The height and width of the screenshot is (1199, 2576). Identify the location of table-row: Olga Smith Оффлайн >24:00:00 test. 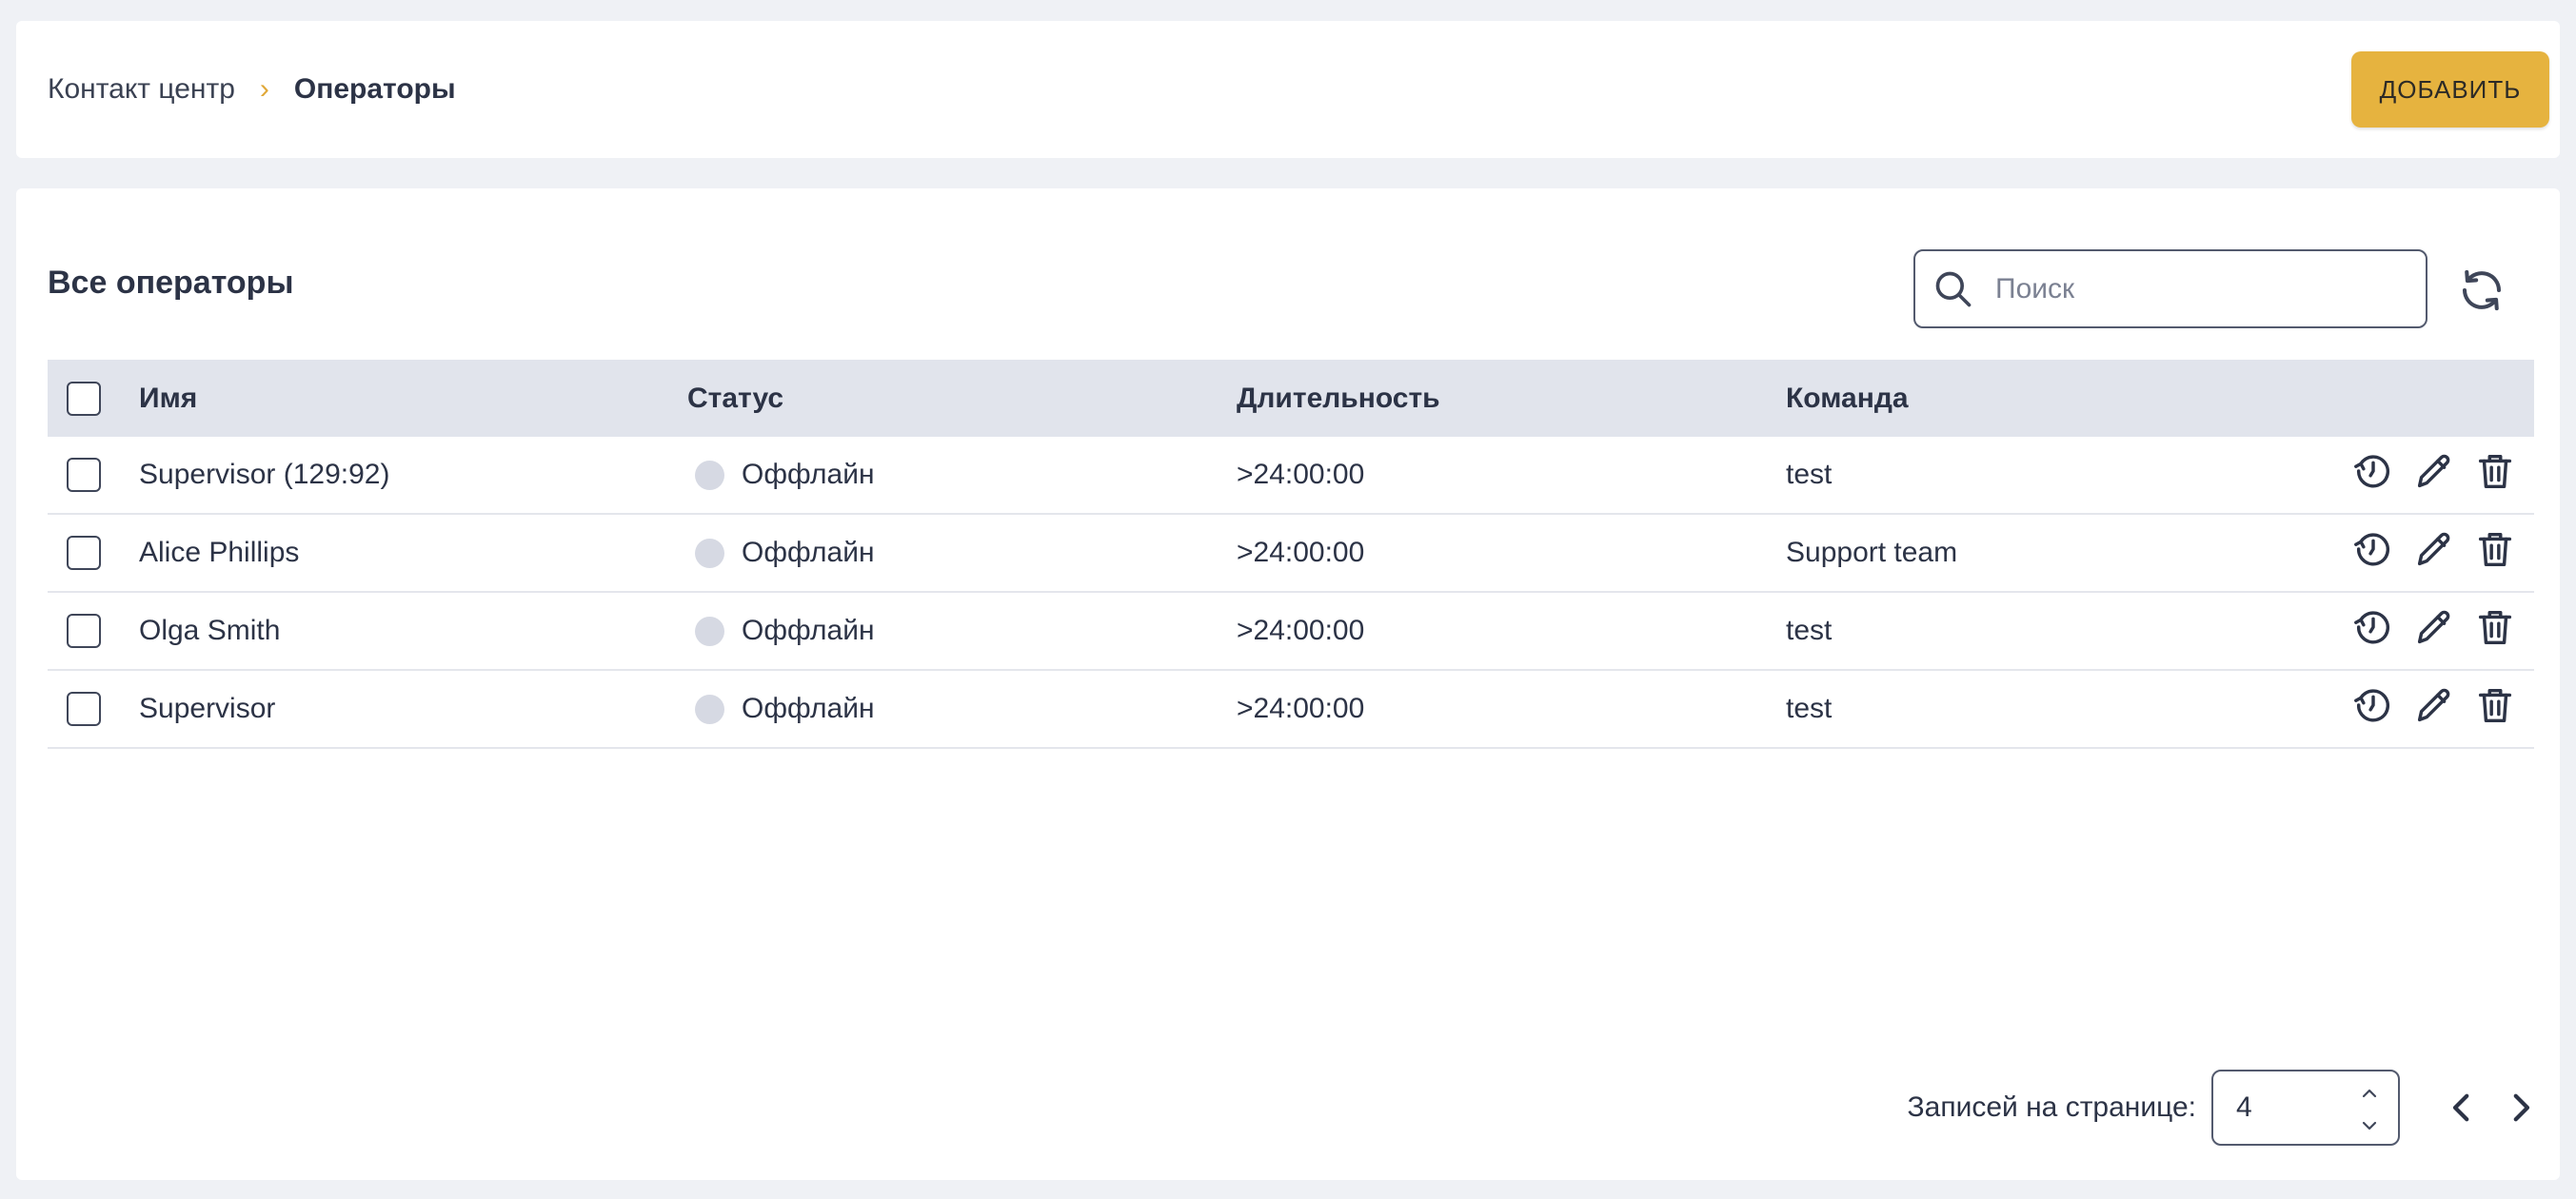
(1291, 632).